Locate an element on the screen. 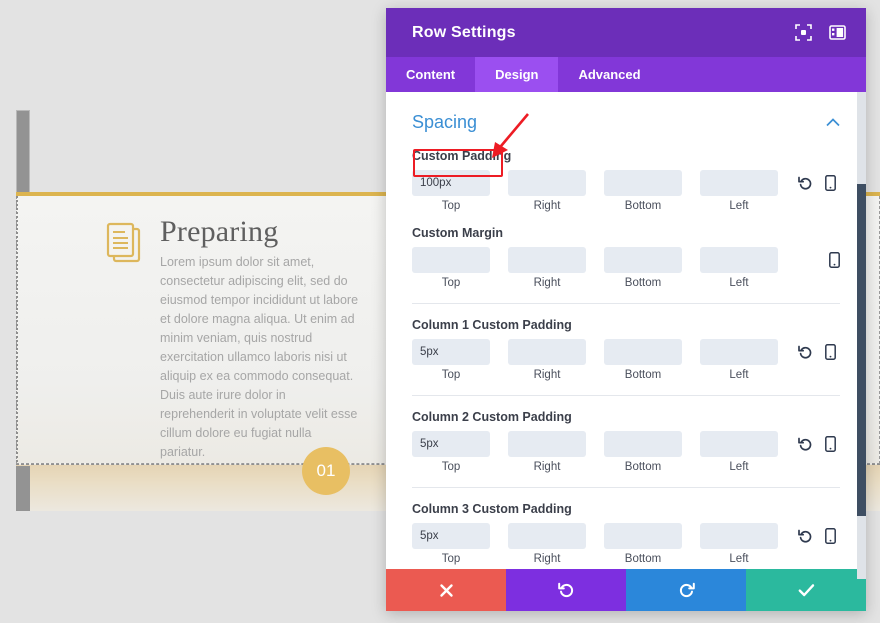 The image size is (880, 623). margin-top-input is located at coordinates (451, 260).